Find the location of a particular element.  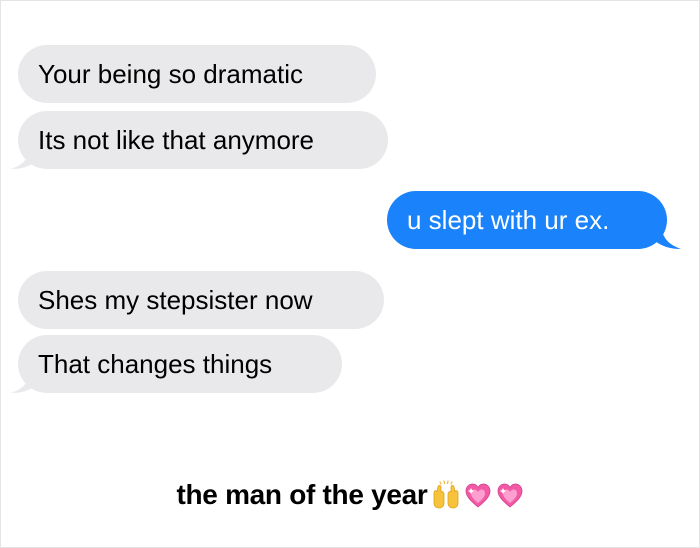

message-text: Shes my stepsister now is located at coordinates (175, 300).